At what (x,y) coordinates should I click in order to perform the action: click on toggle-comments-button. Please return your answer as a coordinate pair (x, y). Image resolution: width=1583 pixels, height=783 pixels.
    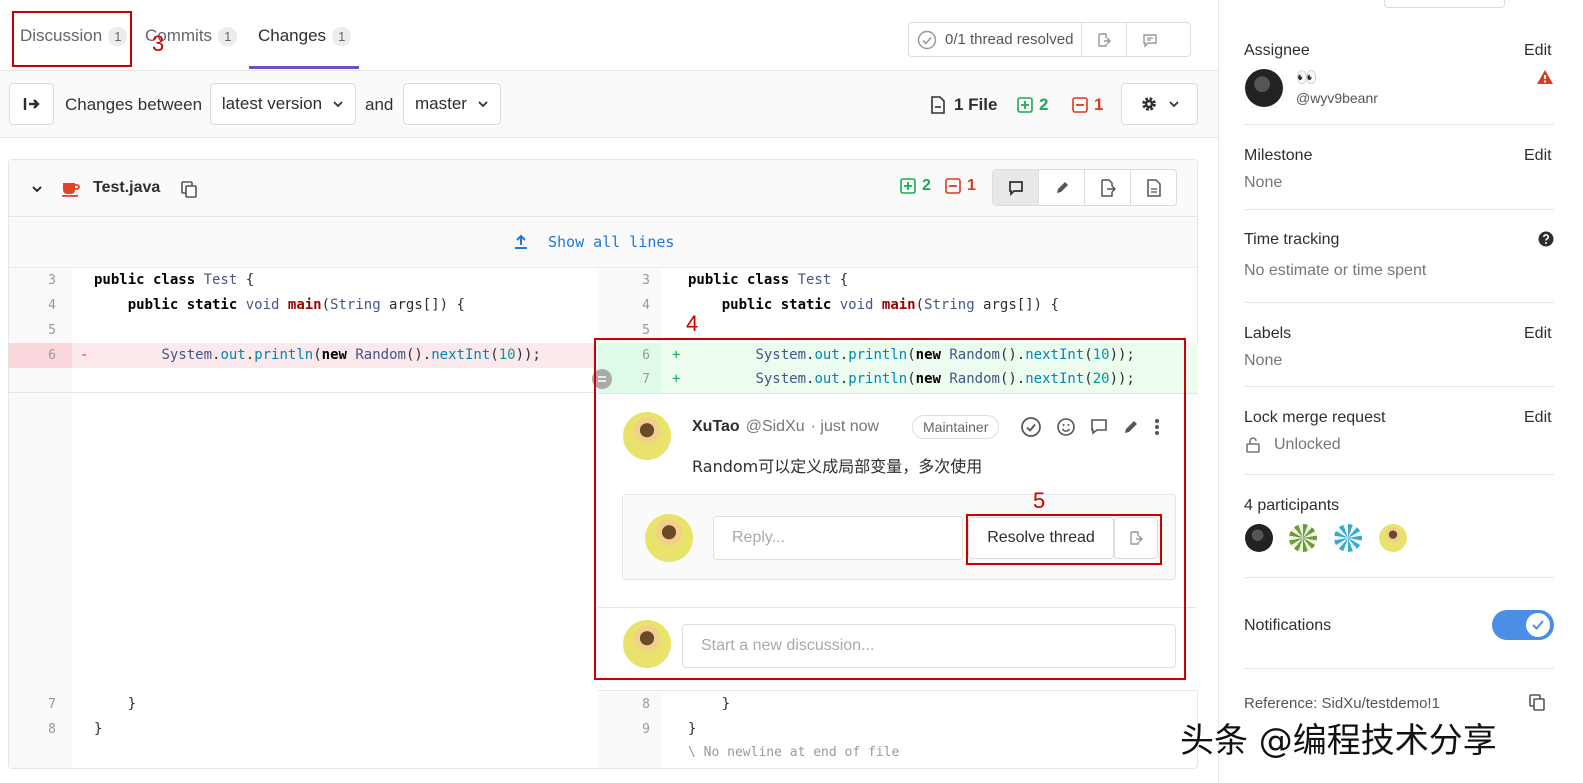
    Looking at the image, I should click on (1016, 187).